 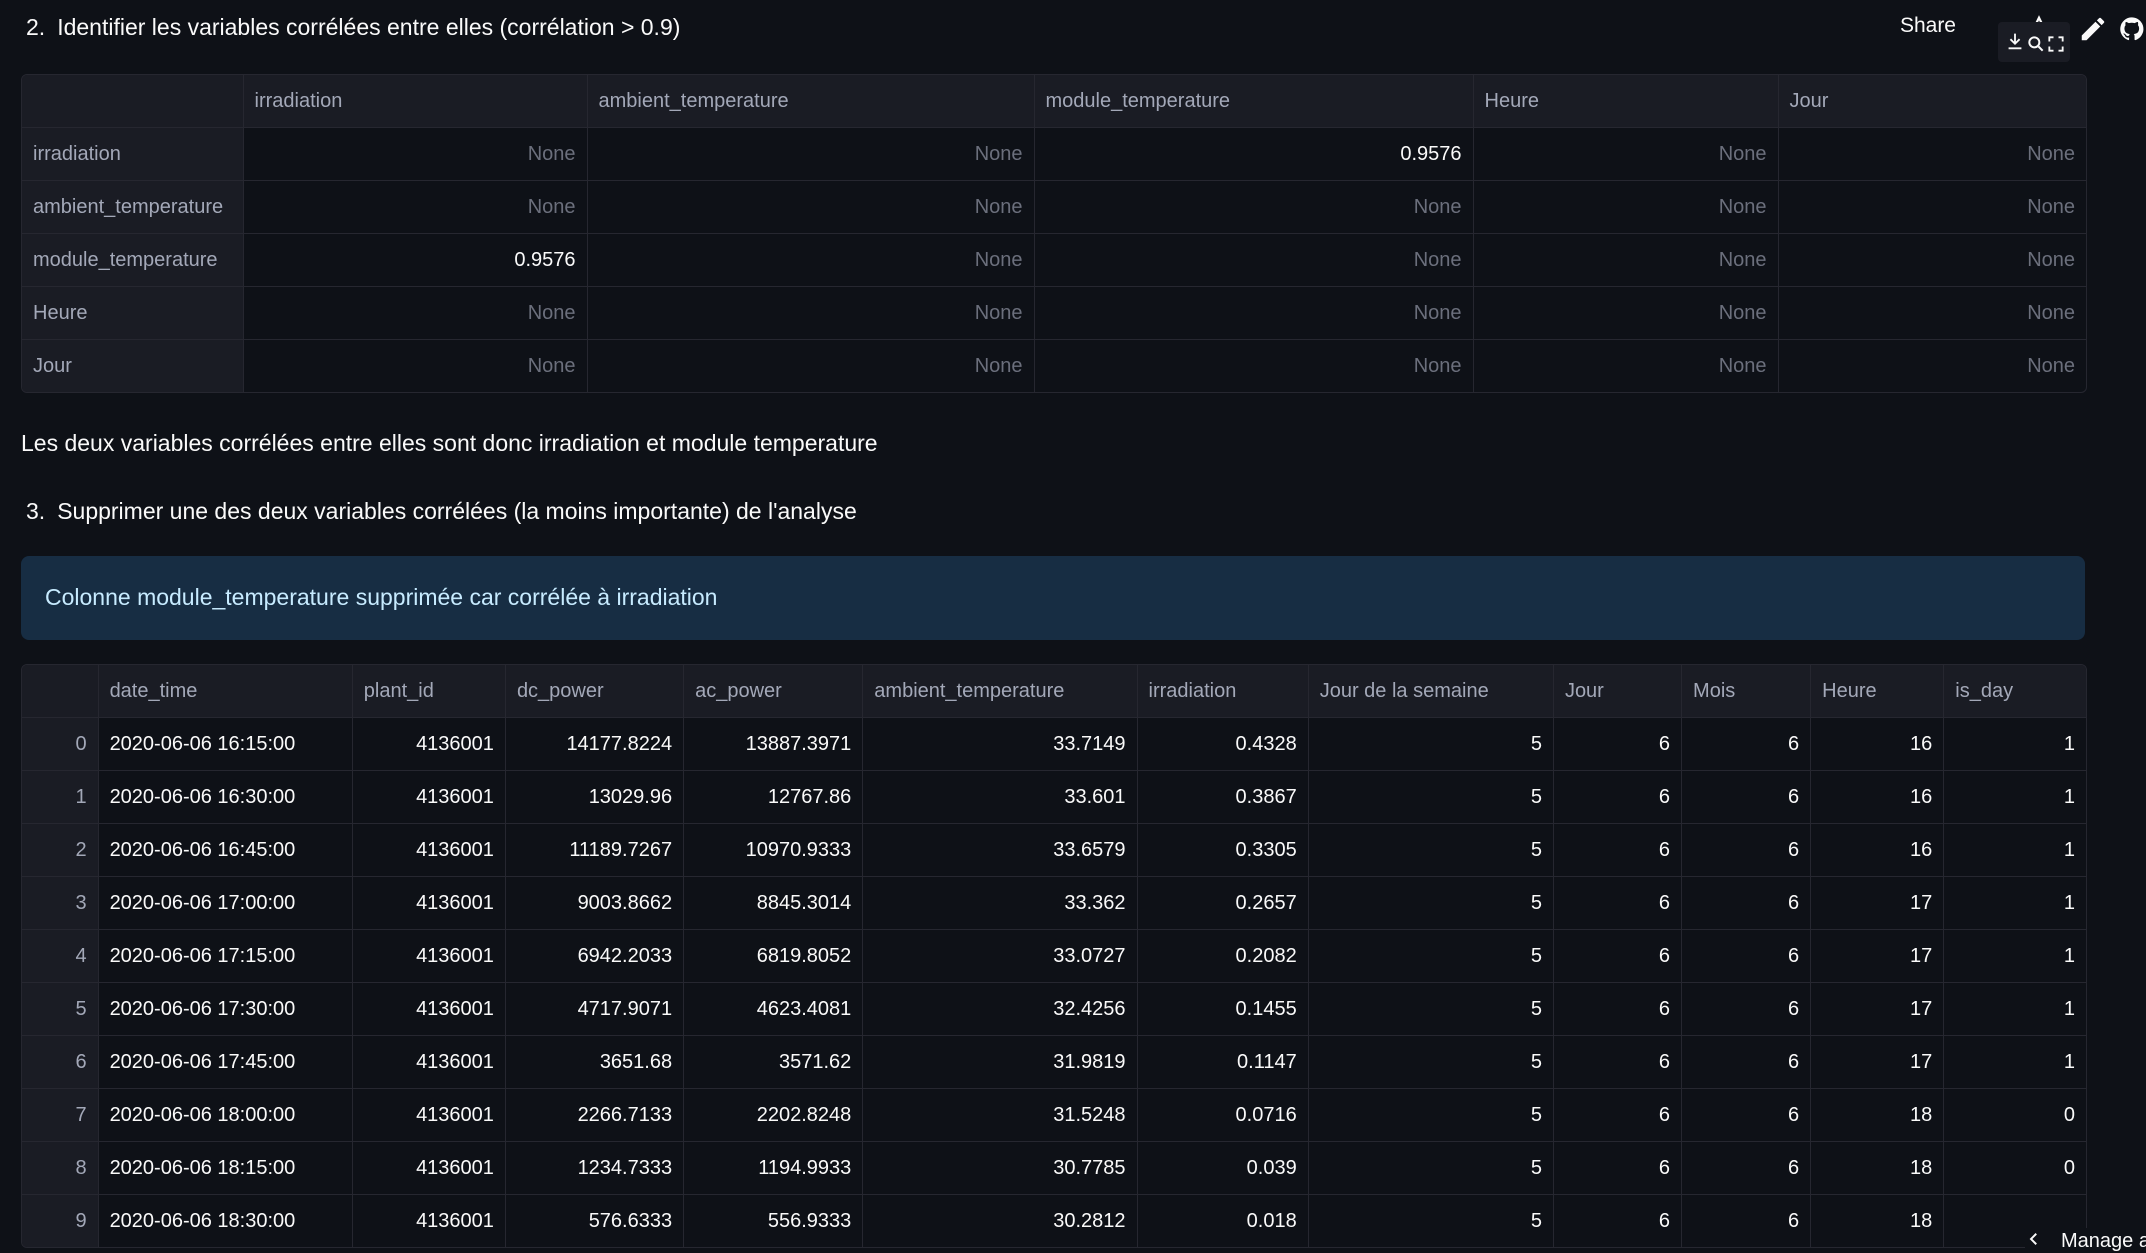 What do you see at coordinates (1000, 1115) in the screenshot?
I see `table-cell: 31.5248` at bounding box center [1000, 1115].